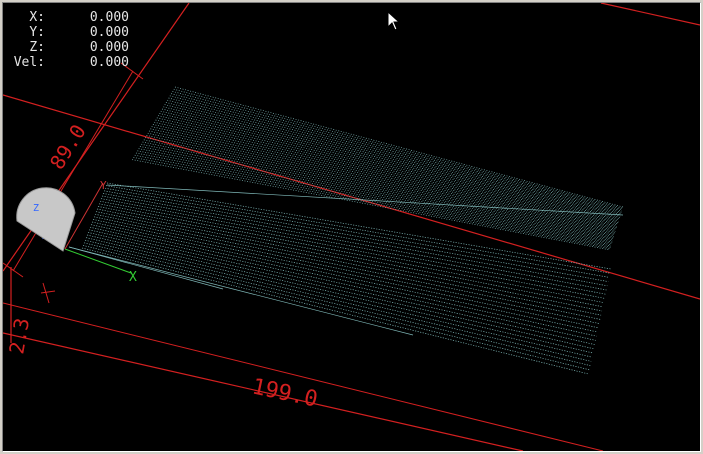 The width and height of the screenshot is (703, 454). What do you see at coordinates (69, 62) in the screenshot?
I see `dro-row: Vel: 0.000` at bounding box center [69, 62].